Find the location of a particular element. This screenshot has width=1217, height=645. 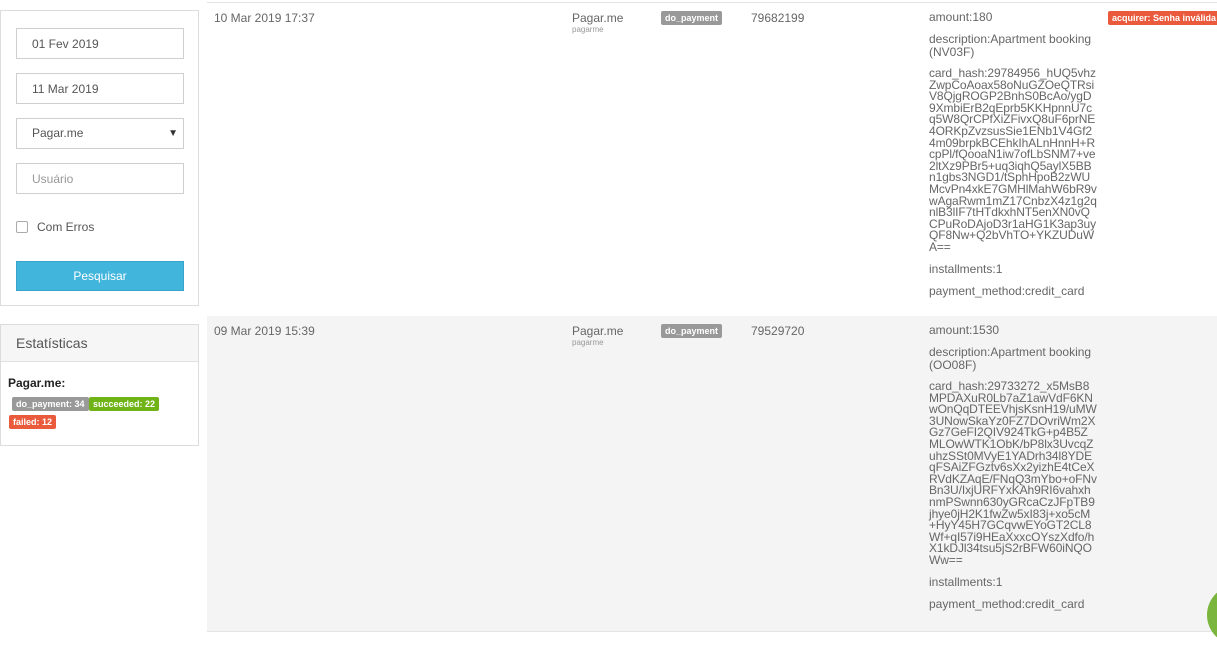

row-amount: amount:180 is located at coordinates (961, 17).